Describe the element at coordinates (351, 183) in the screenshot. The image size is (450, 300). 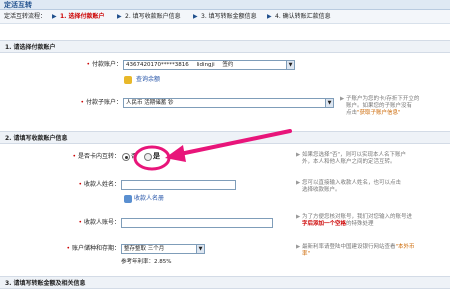
I see `hint-line: 您可以直接输入收款人姓名，也可以点击` at that location.